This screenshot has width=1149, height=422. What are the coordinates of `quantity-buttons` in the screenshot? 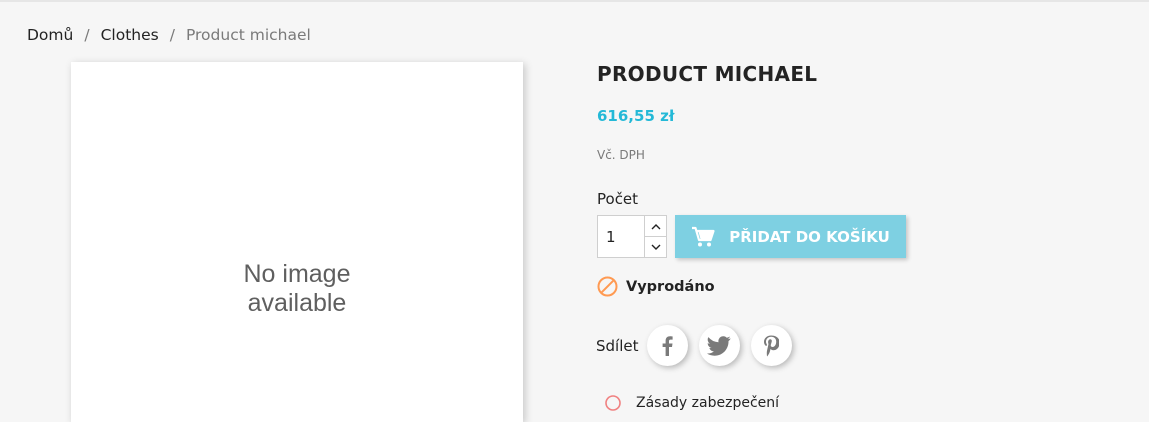 It's located at (655, 236).